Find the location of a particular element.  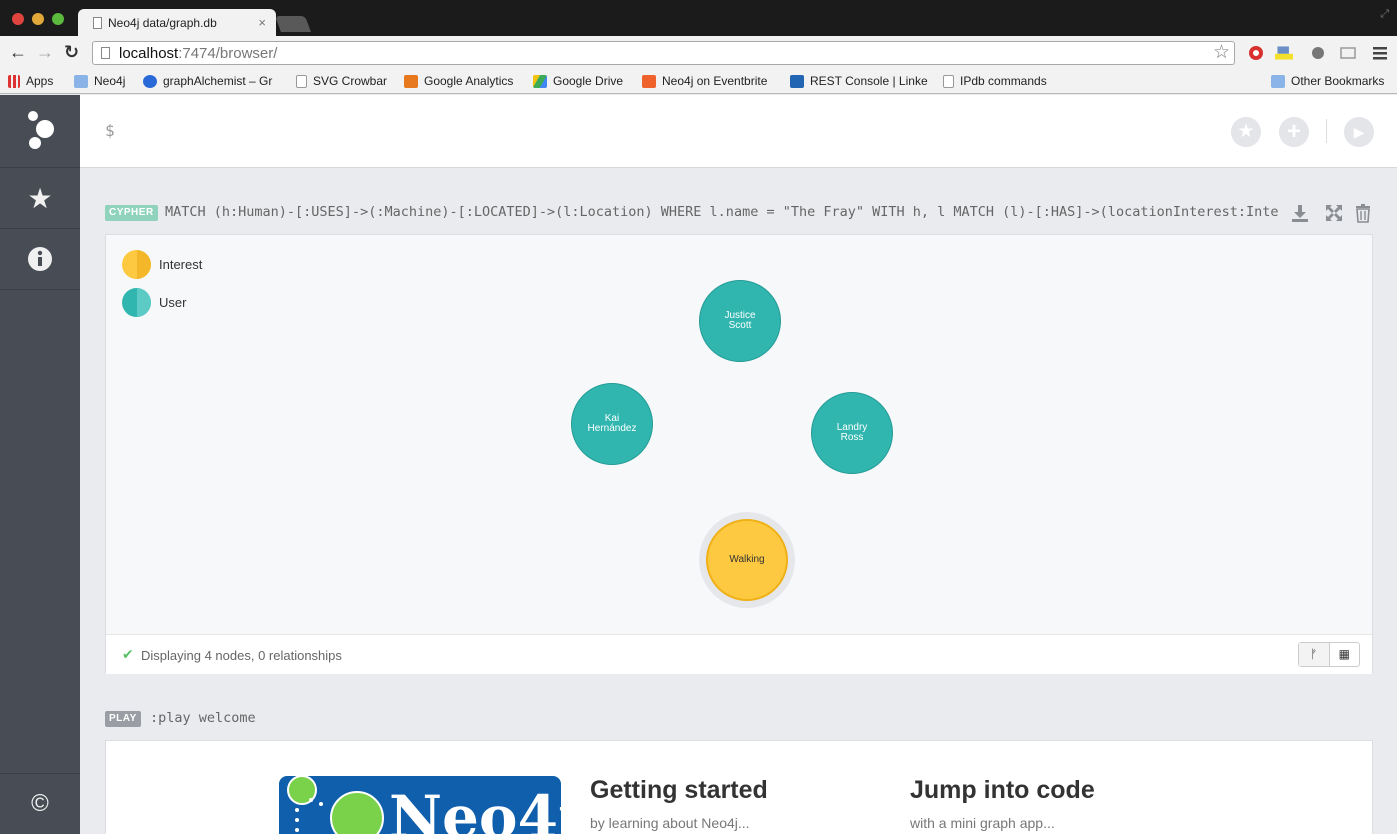

copyright-icon: © is located at coordinates (40, 803).